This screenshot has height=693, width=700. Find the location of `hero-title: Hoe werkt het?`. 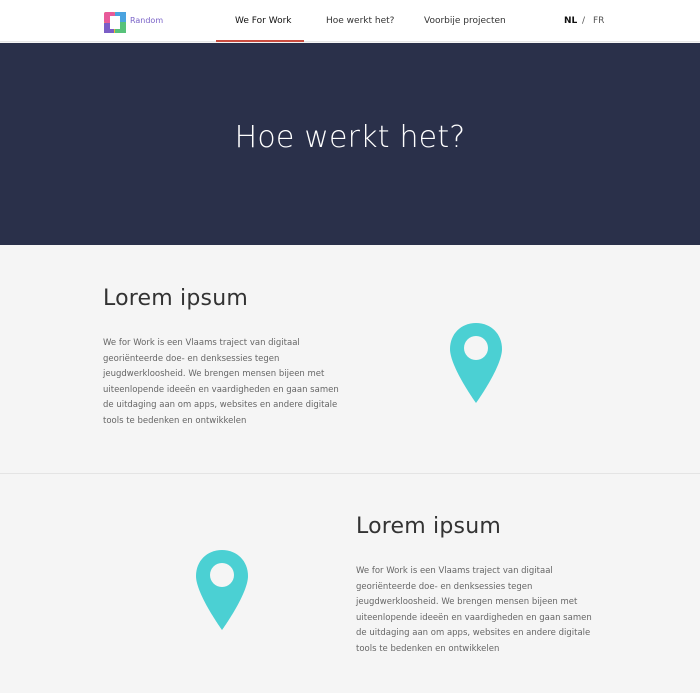

hero-title: Hoe werkt het? is located at coordinates (350, 137).